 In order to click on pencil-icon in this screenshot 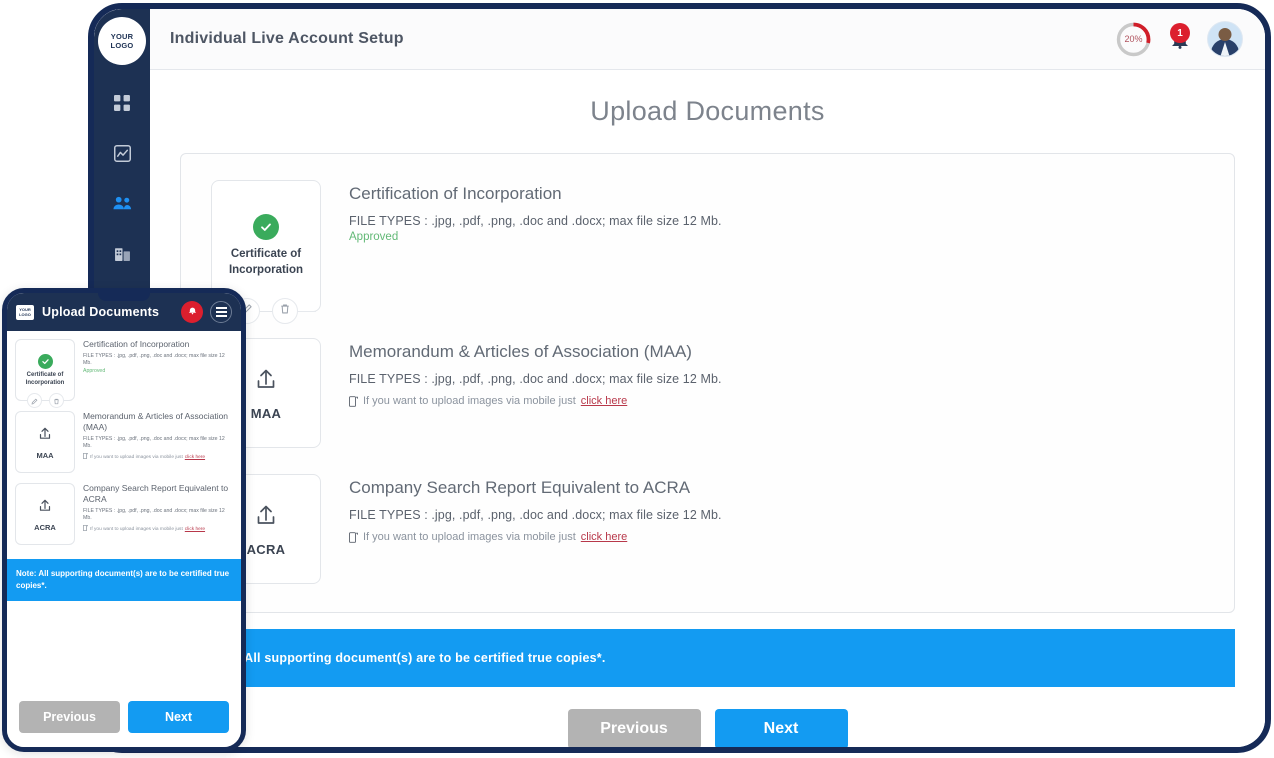, I will do `click(34, 401)`.